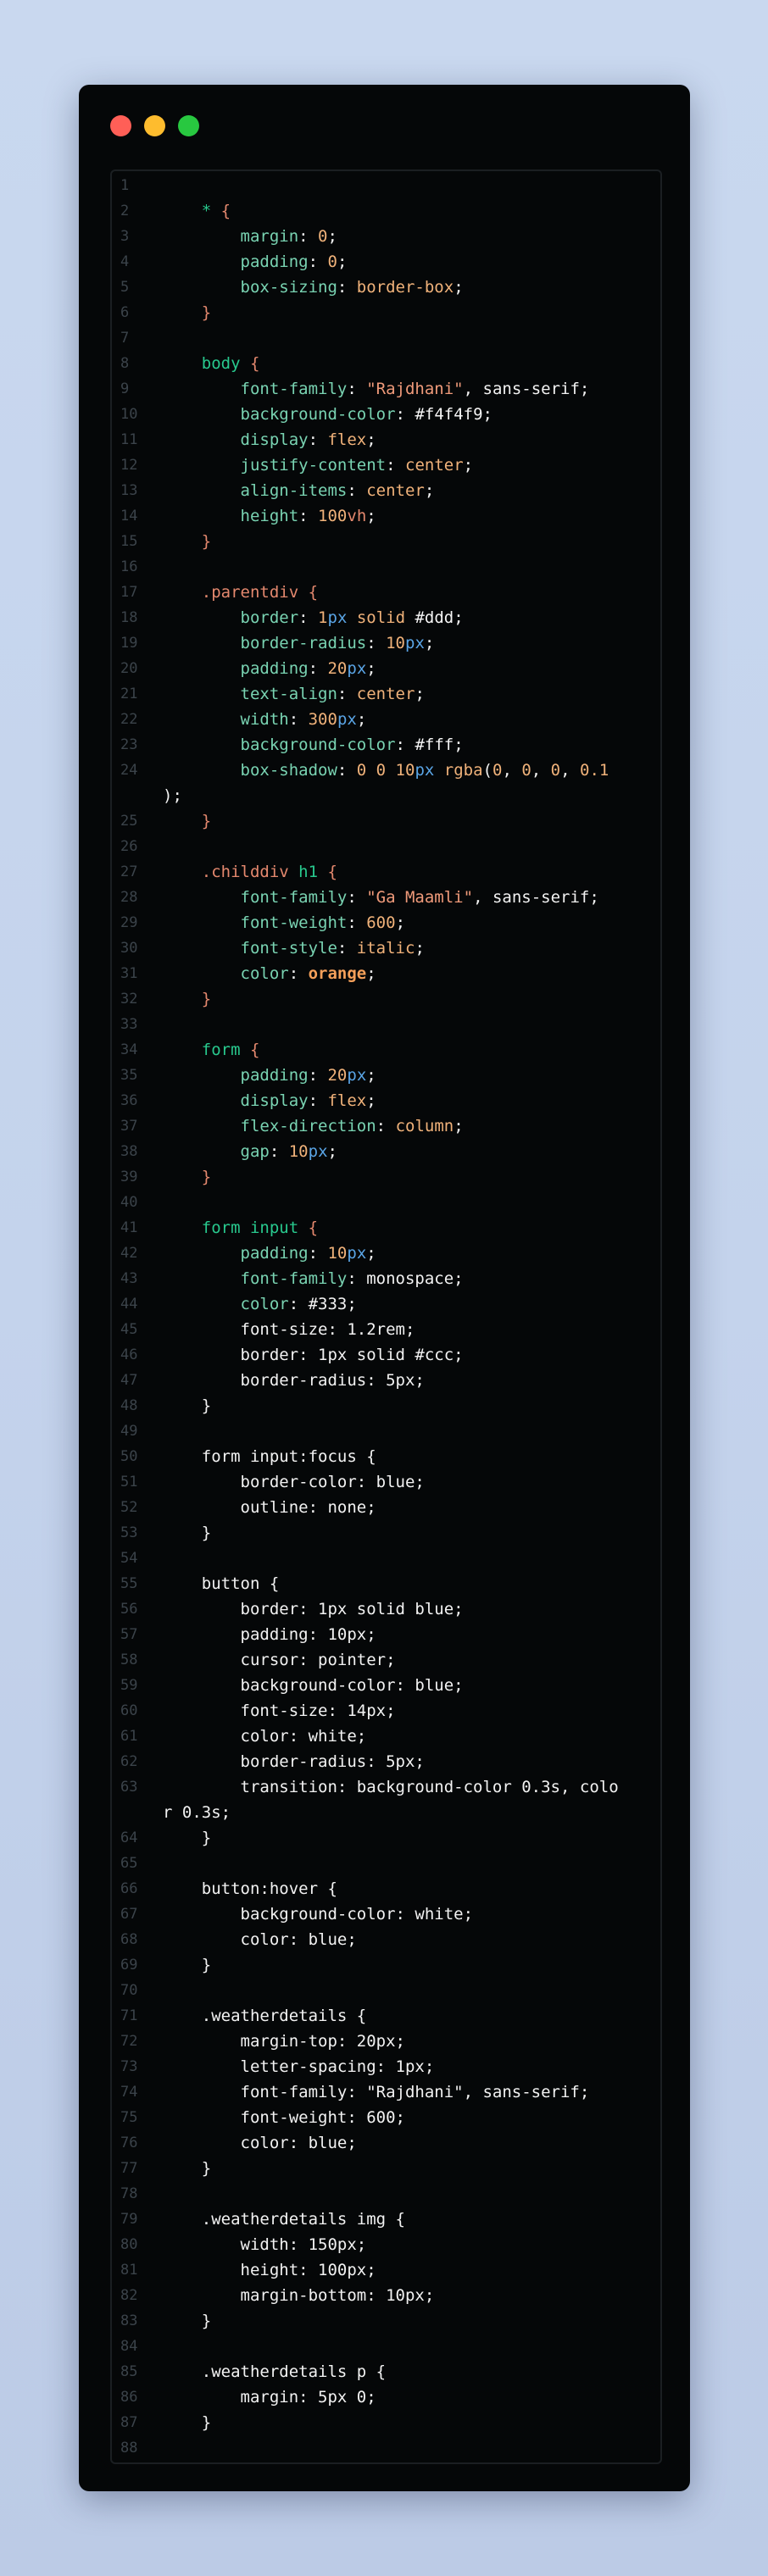 Image resolution: width=768 pixels, height=2576 pixels. Describe the element at coordinates (125, 388) in the screenshot. I see `line-number: 9` at that location.